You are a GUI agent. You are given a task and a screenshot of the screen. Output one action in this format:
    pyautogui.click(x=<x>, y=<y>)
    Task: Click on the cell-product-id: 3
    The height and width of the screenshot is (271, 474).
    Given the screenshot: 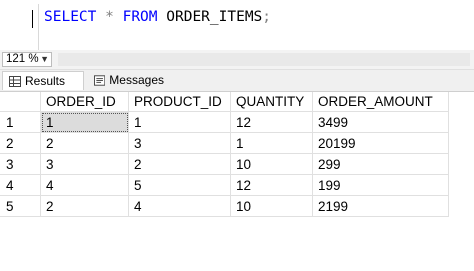 What is the action you would take?
    pyautogui.click(x=179, y=143)
    